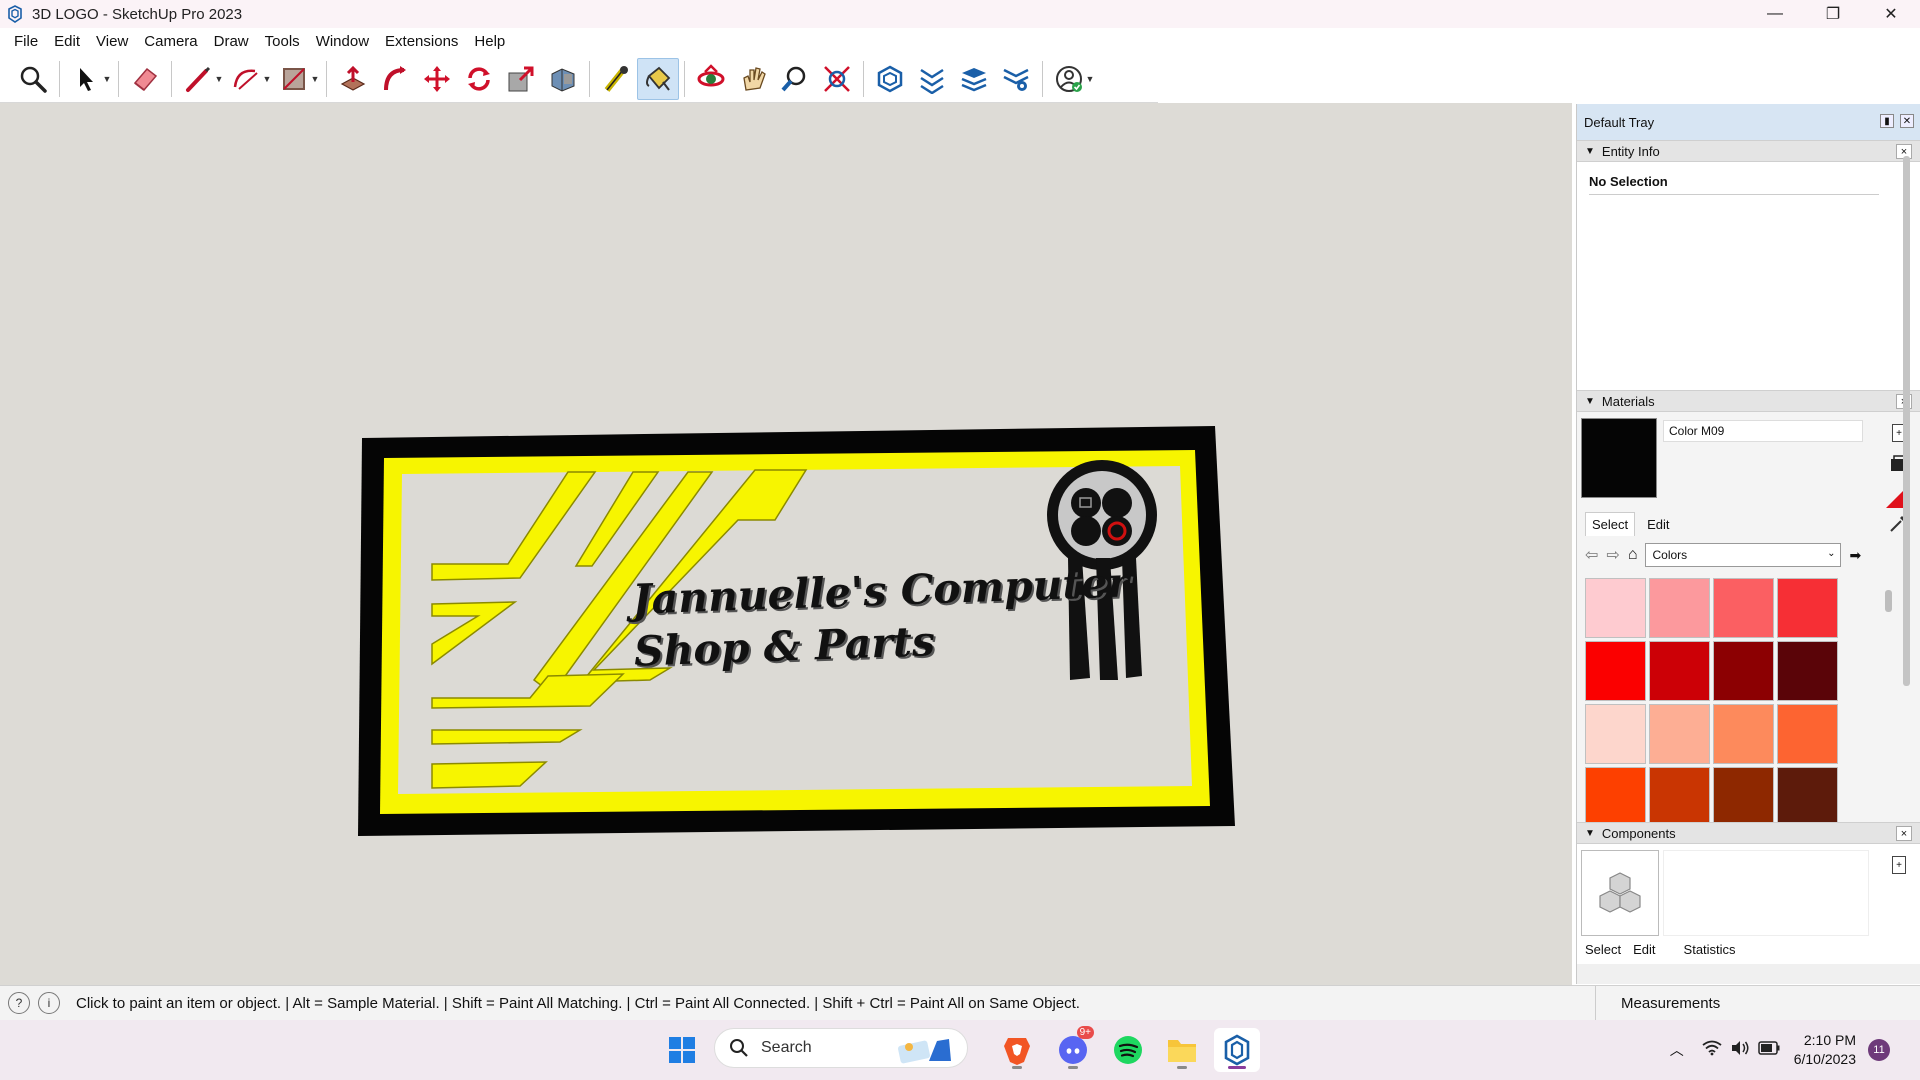  What do you see at coordinates (19, 1003) in the screenshot?
I see `geolocation-icon: ?` at bounding box center [19, 1003].